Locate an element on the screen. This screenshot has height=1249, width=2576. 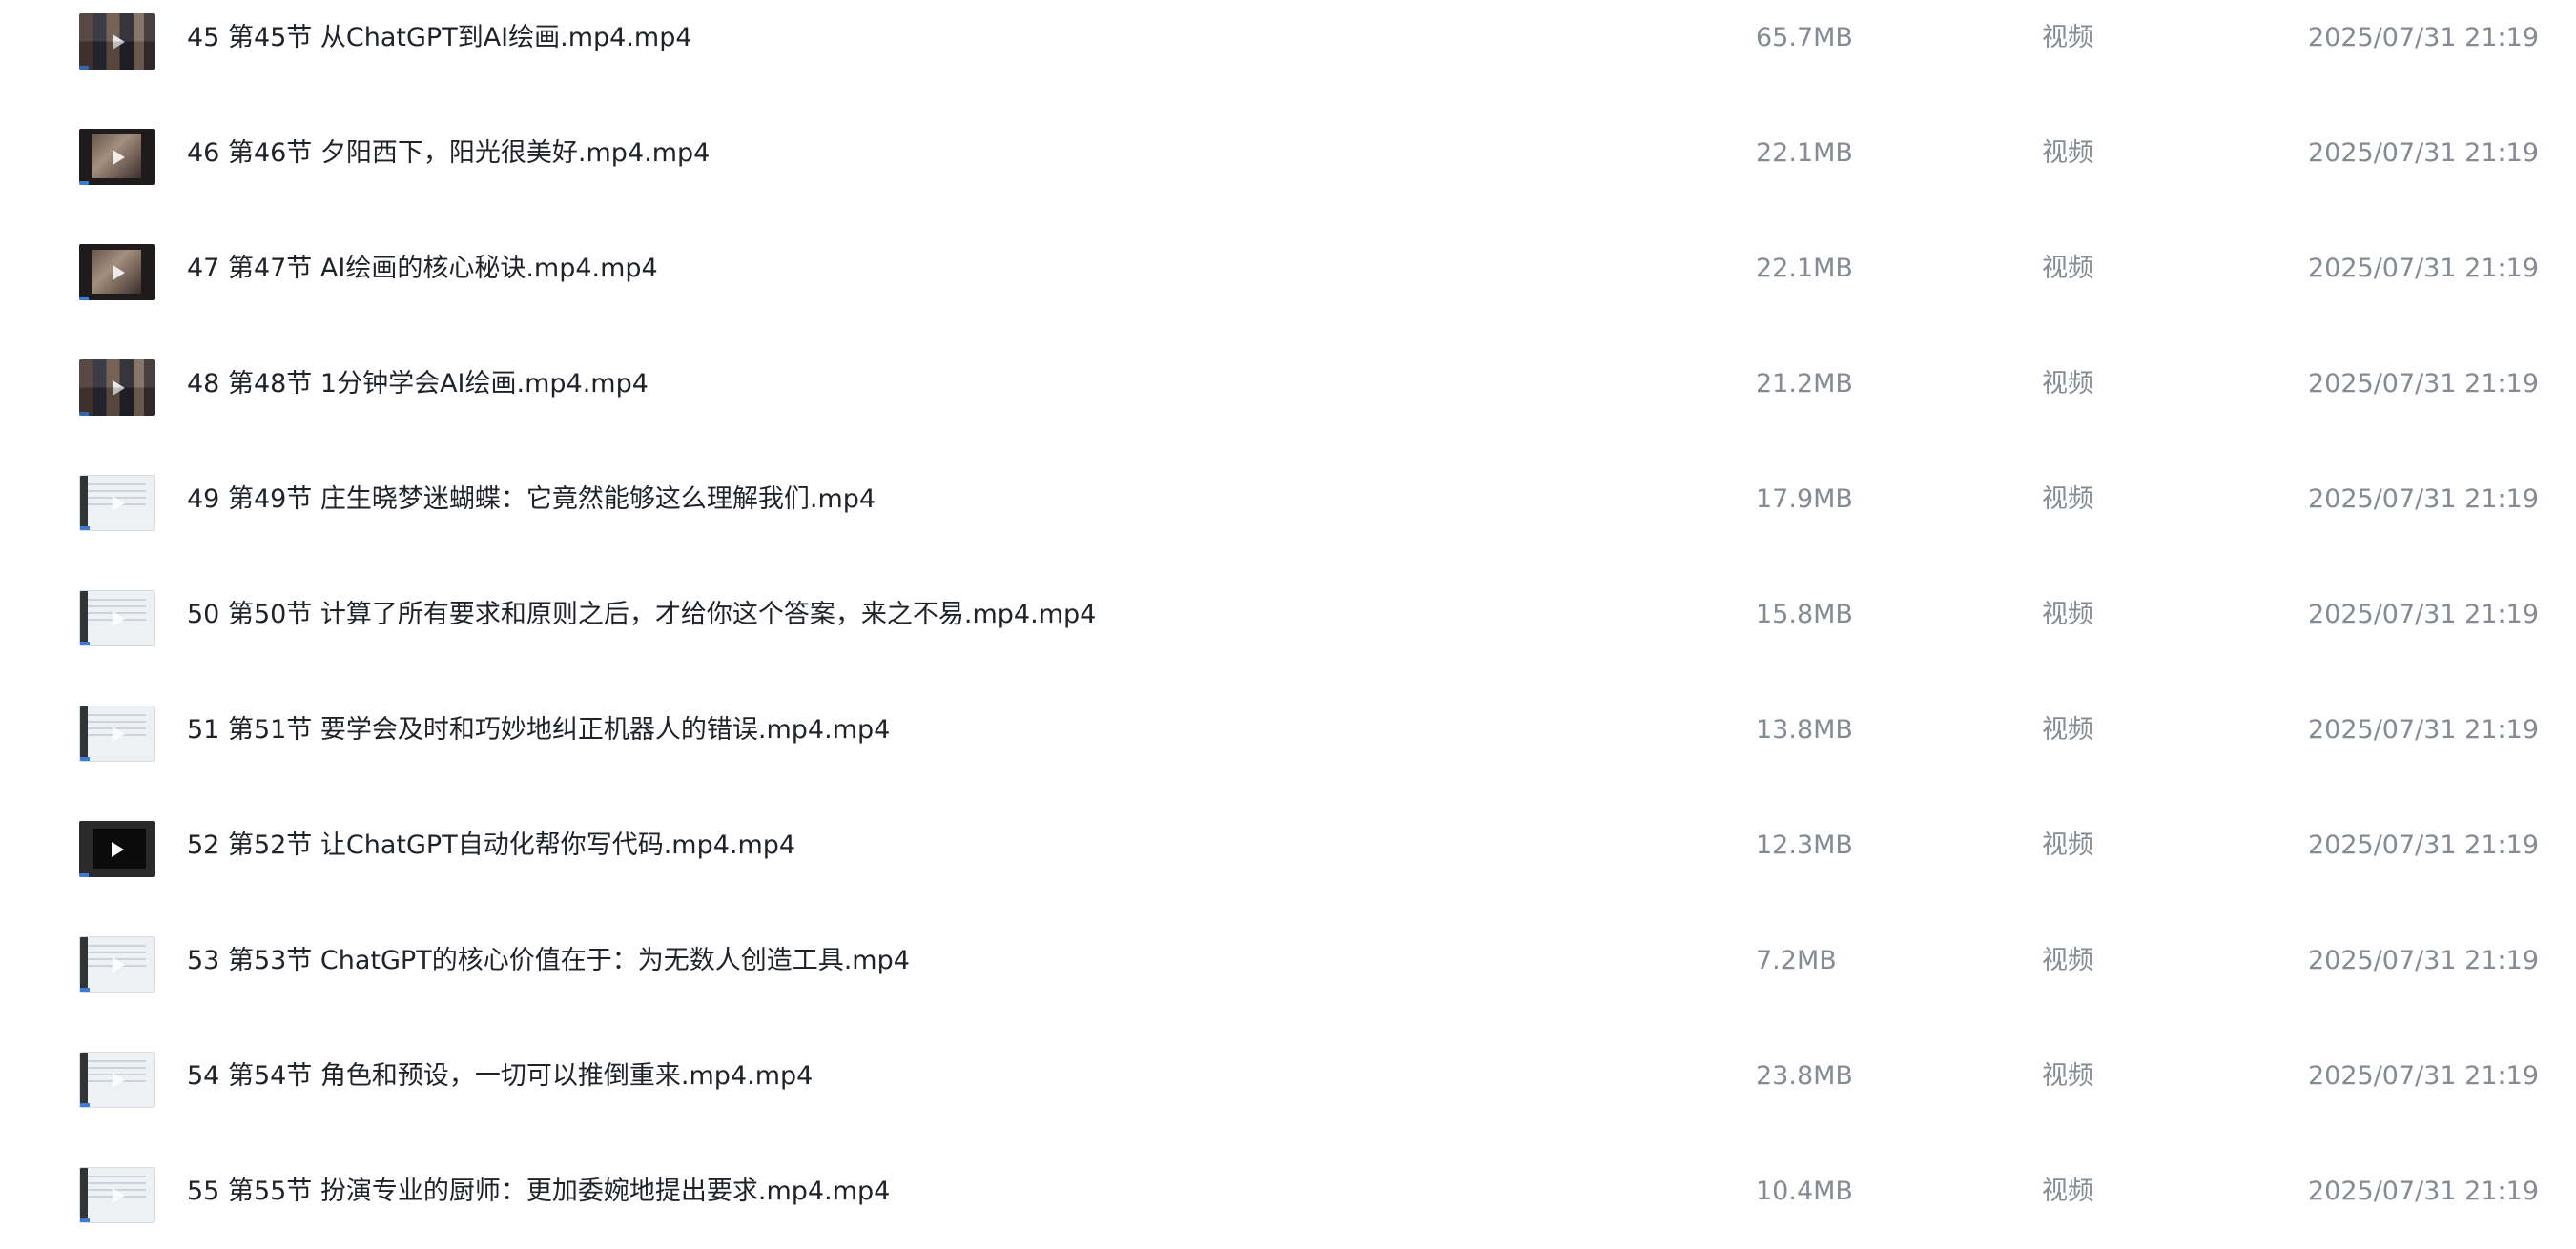
file-title: 庄生晓梦迷蝴蝶：它竟然能够这么理解我们.mp4 is located at coordinates (597, 499).